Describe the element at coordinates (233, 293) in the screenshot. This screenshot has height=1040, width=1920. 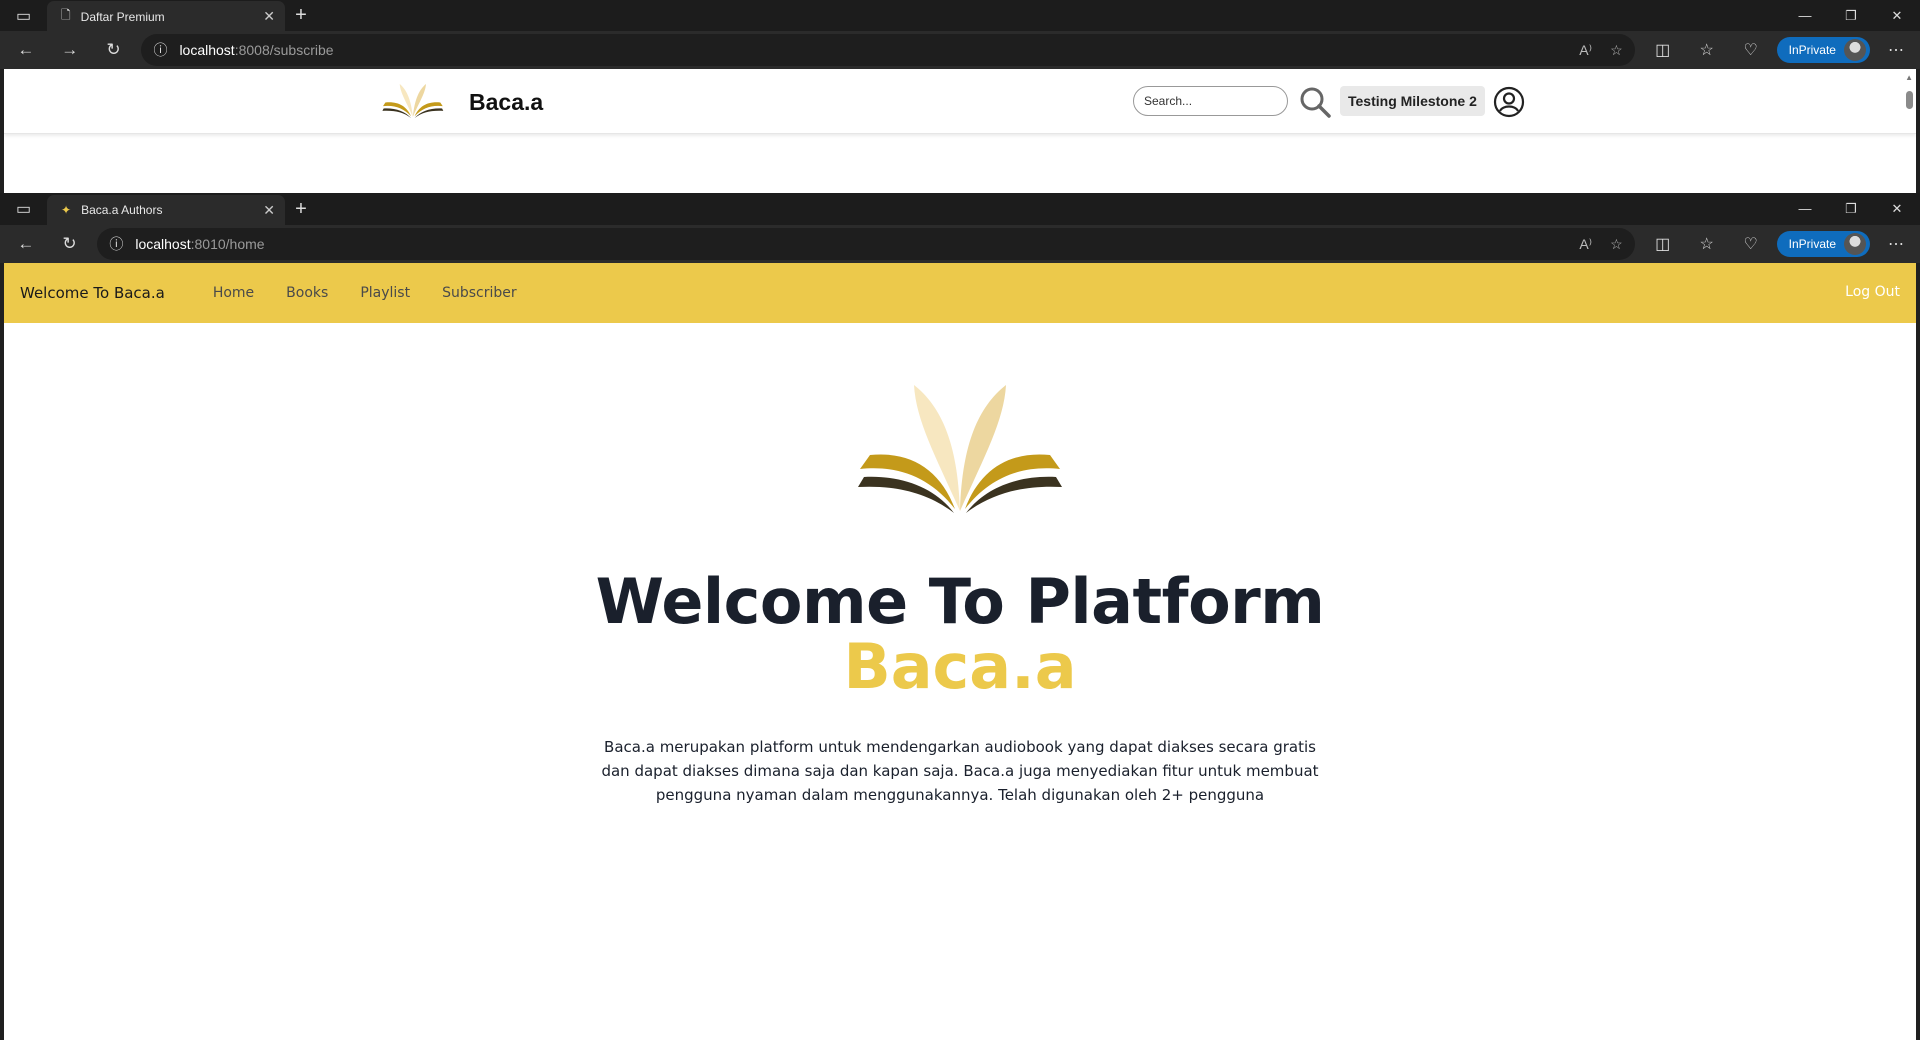
I see `nav-home: Home` at that location.